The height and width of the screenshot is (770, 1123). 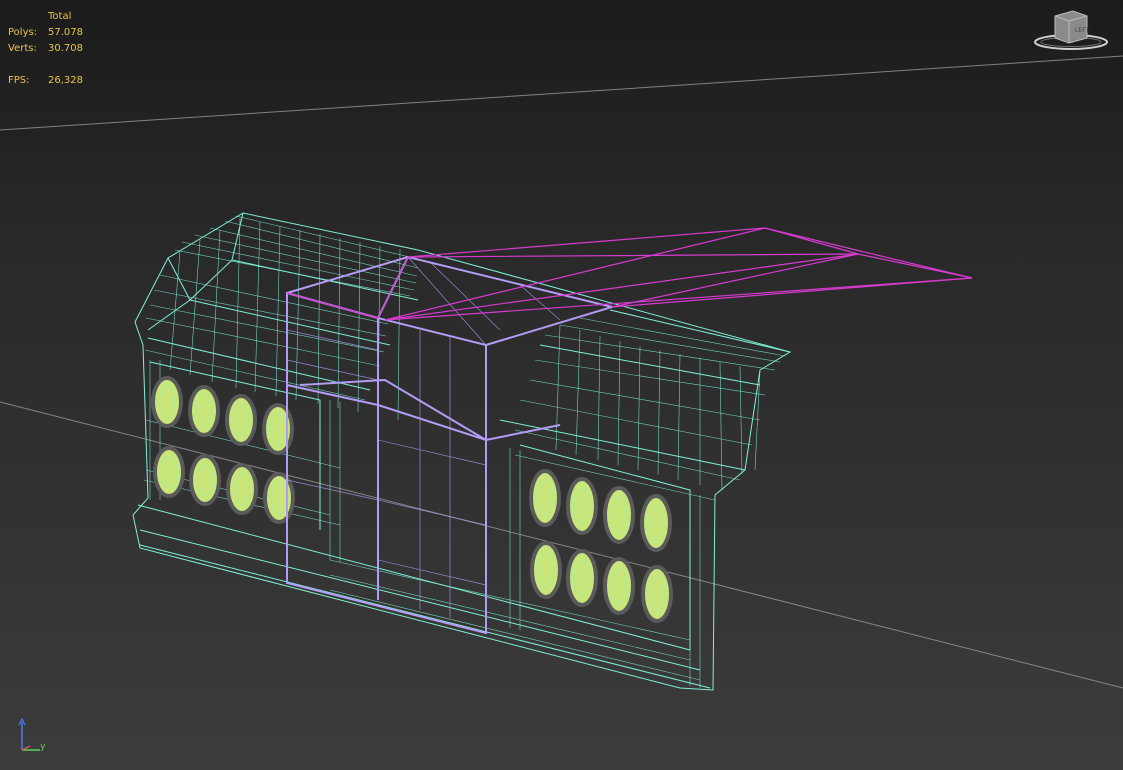 What do you see at coordinates (629, 274) in the screenshot?
I see `light-frustum` at bounding box center [629, 274].